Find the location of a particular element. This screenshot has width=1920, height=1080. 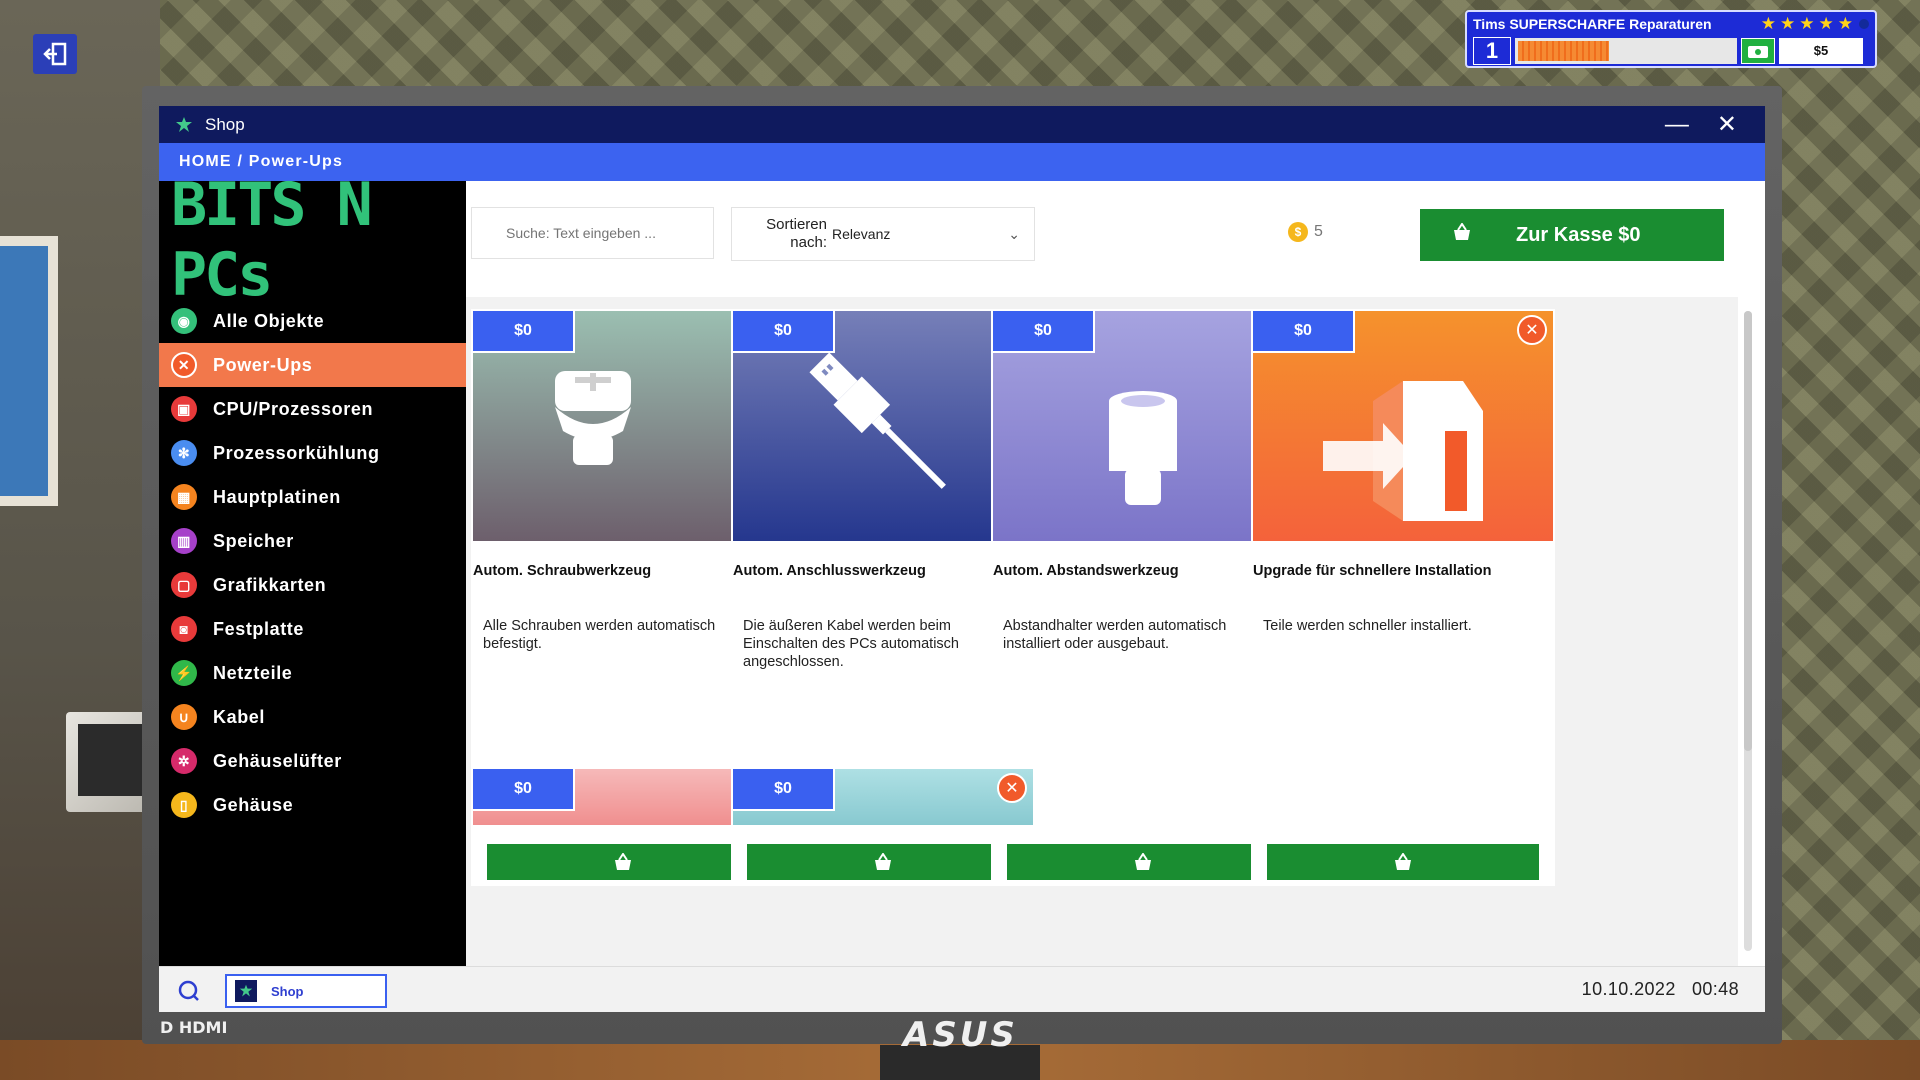

money-display: $5 is located at coordinates (1821, 51).